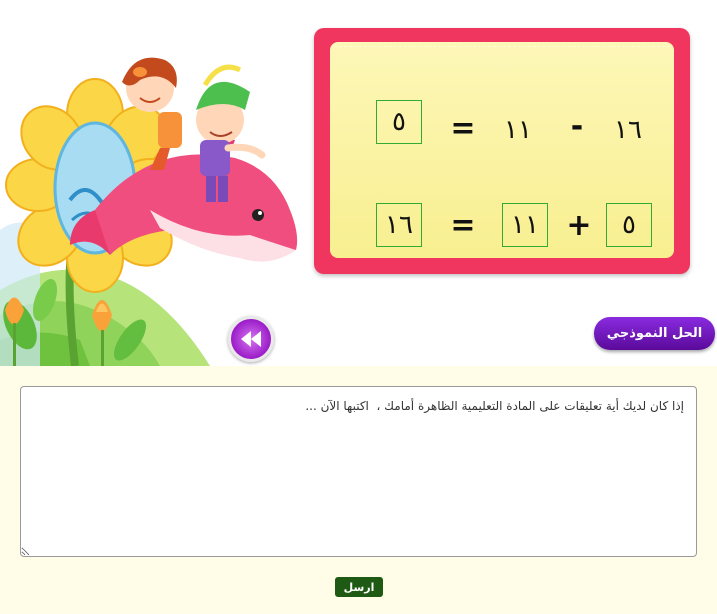 This screenshot has height=614, width=717. I want to click on rewind-button, so click(251, 339).